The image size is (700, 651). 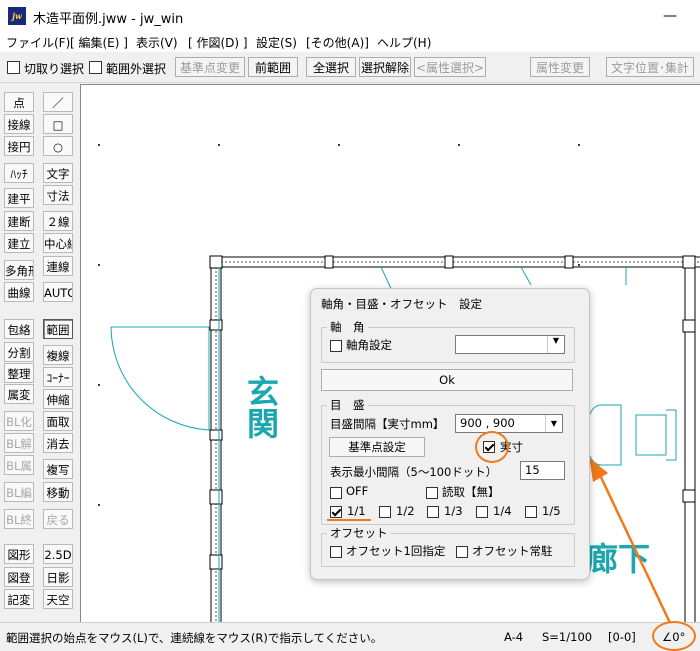 I want to click on tool-tangent-circle: 接円, so click(x=19, y=146).